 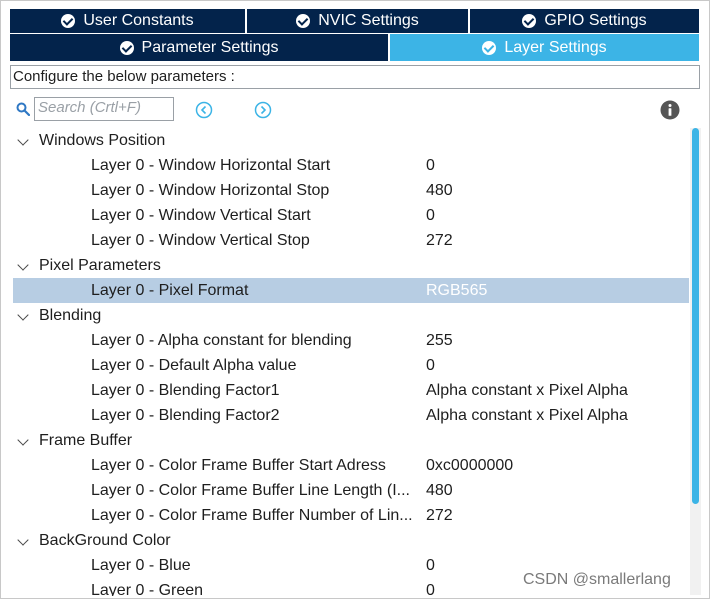 What do you see at coordinates (141, 565) in the screenshot?
I see `param-name: Layer 0 - Blue` at bounding box center [141, 565].